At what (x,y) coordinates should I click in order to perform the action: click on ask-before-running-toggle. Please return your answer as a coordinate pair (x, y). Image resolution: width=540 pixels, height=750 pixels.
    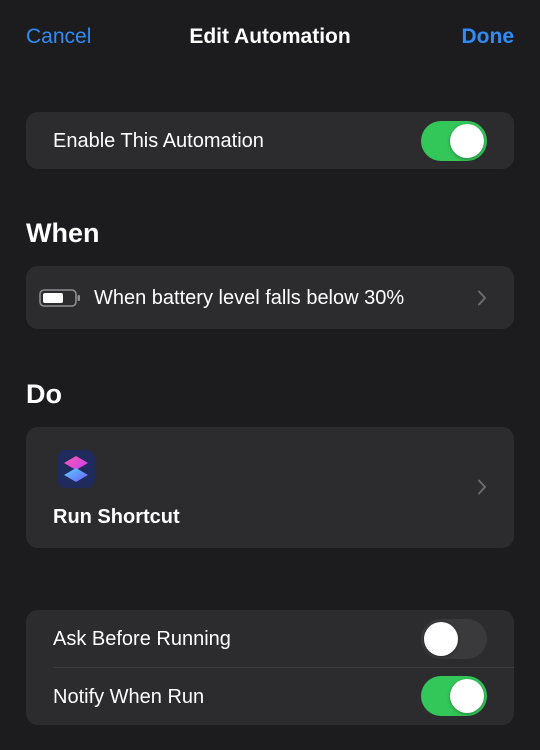
    Looking at the image, I should click on (454, 639).